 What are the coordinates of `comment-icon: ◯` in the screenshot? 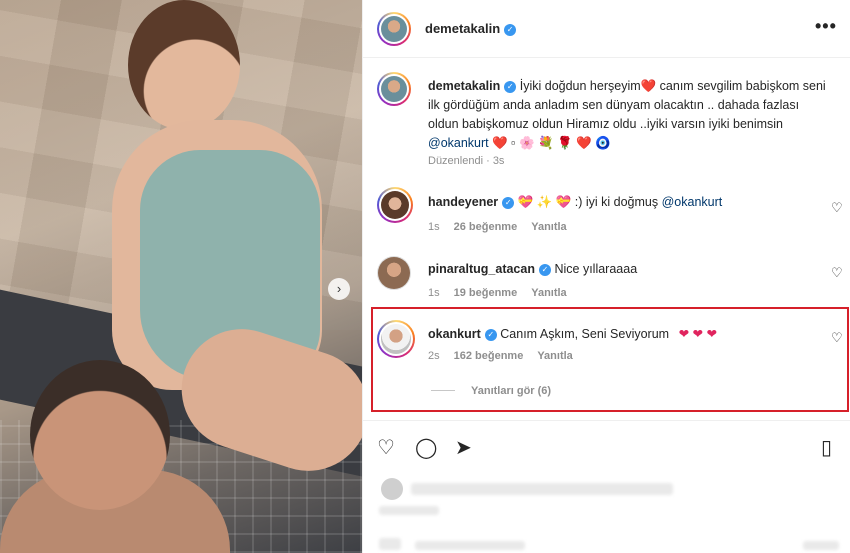 It's located at (426, 447).